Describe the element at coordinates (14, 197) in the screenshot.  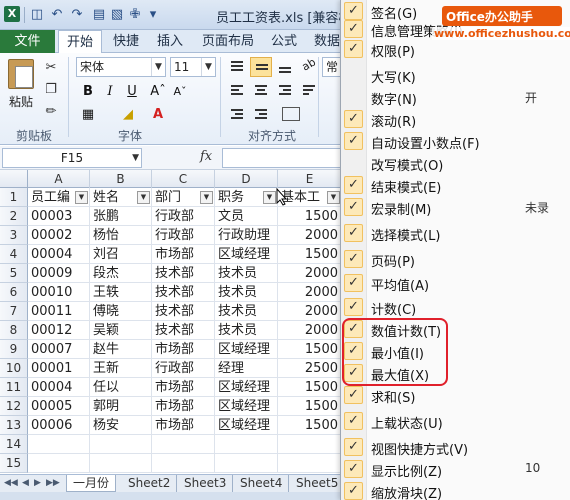
I see `row-header-1: 1` at that location.